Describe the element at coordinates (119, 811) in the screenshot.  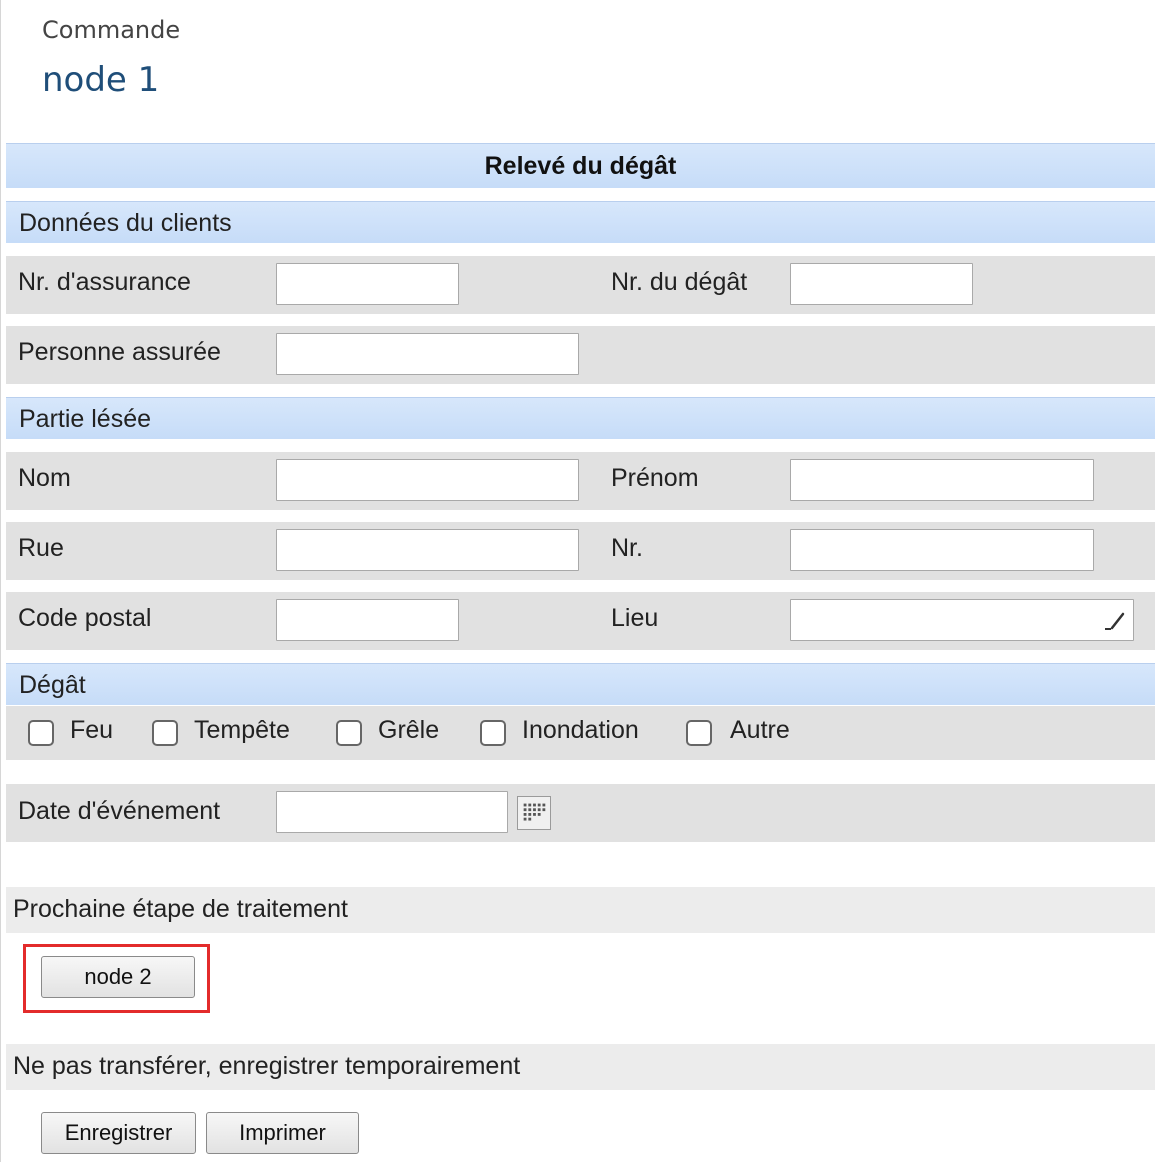
I see `event-date-label: Date d'événement` at that location.